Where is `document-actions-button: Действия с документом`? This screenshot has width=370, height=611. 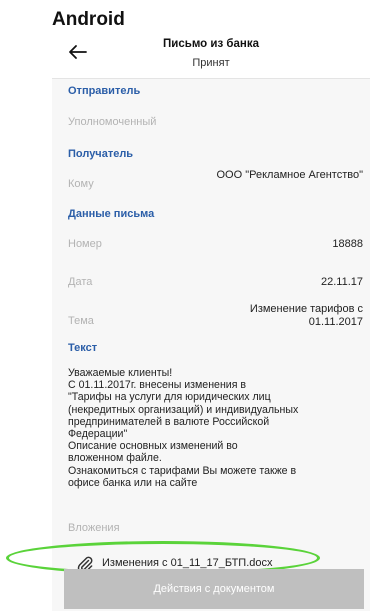 document-actions-button: Действия с документом is located at coordinates (214, 589).